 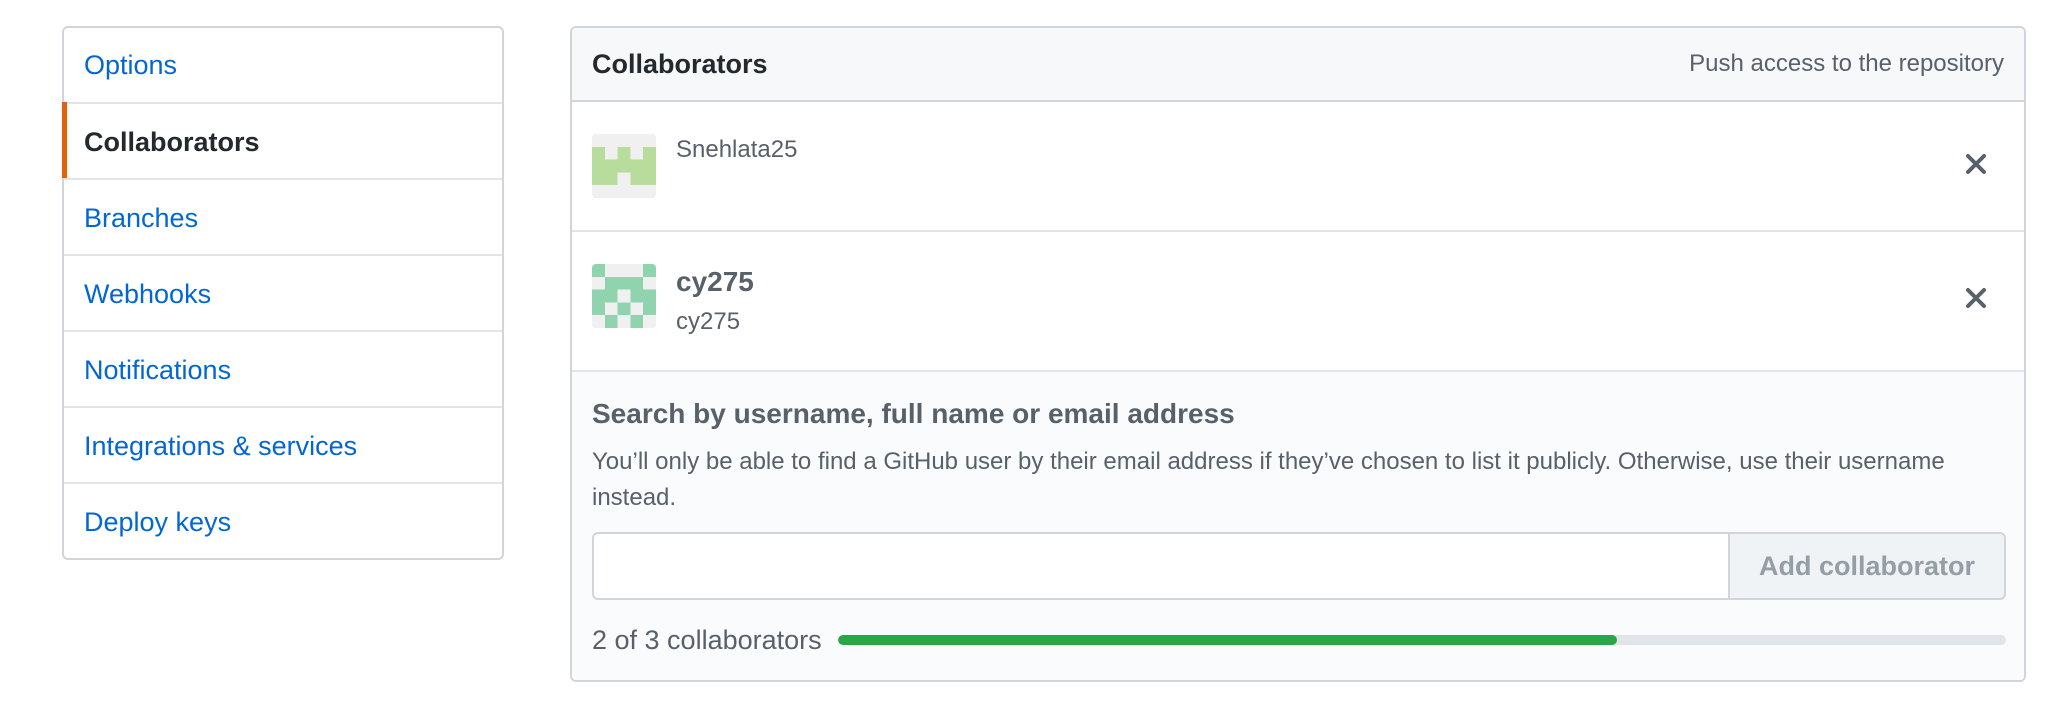 I want to click on collaborator-row: Snehlata25, so click(x=1298, y=167).